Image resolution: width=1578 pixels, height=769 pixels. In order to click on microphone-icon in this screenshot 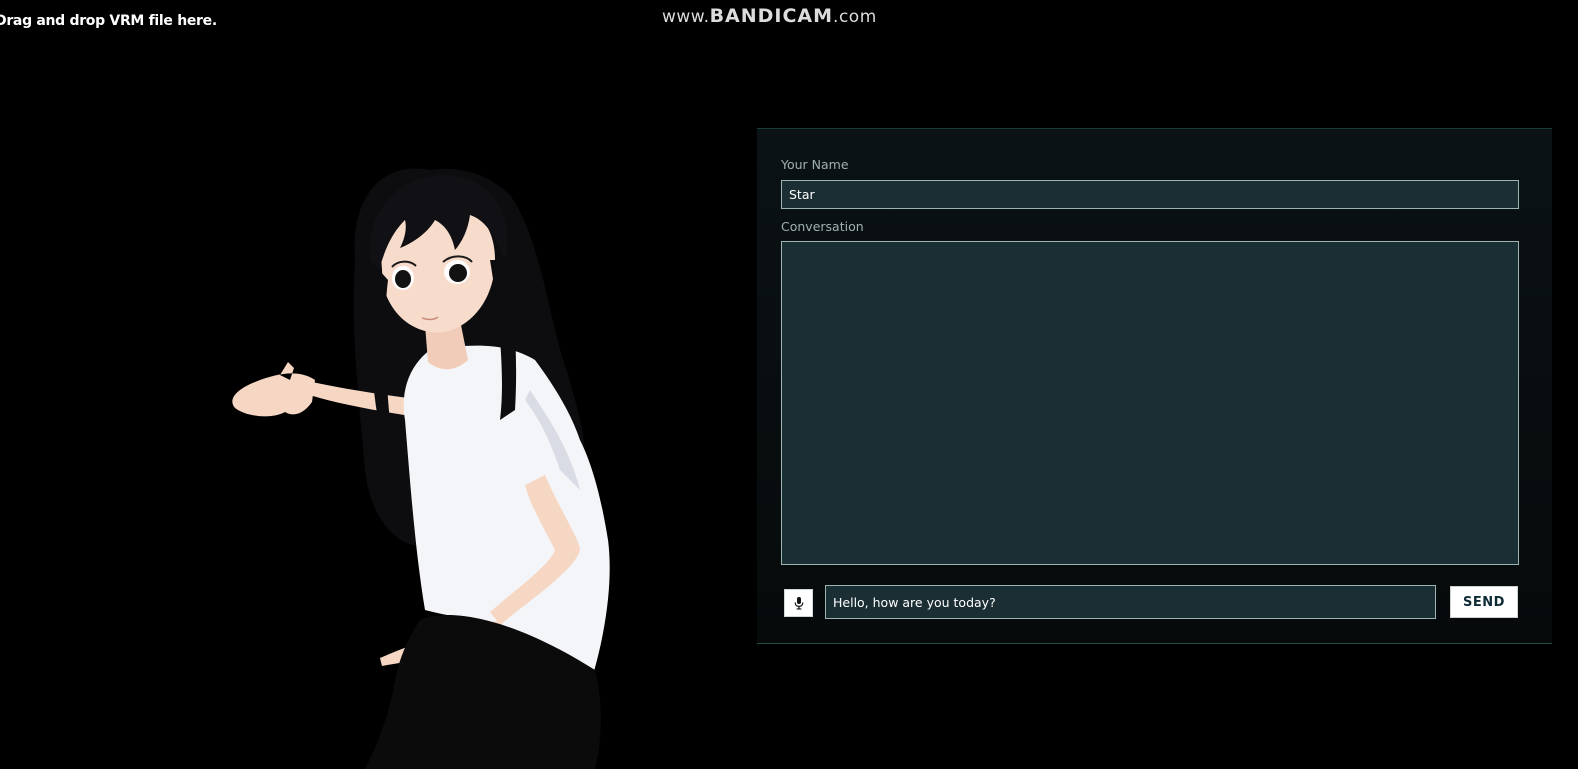, I will do `click(798, 603)`.